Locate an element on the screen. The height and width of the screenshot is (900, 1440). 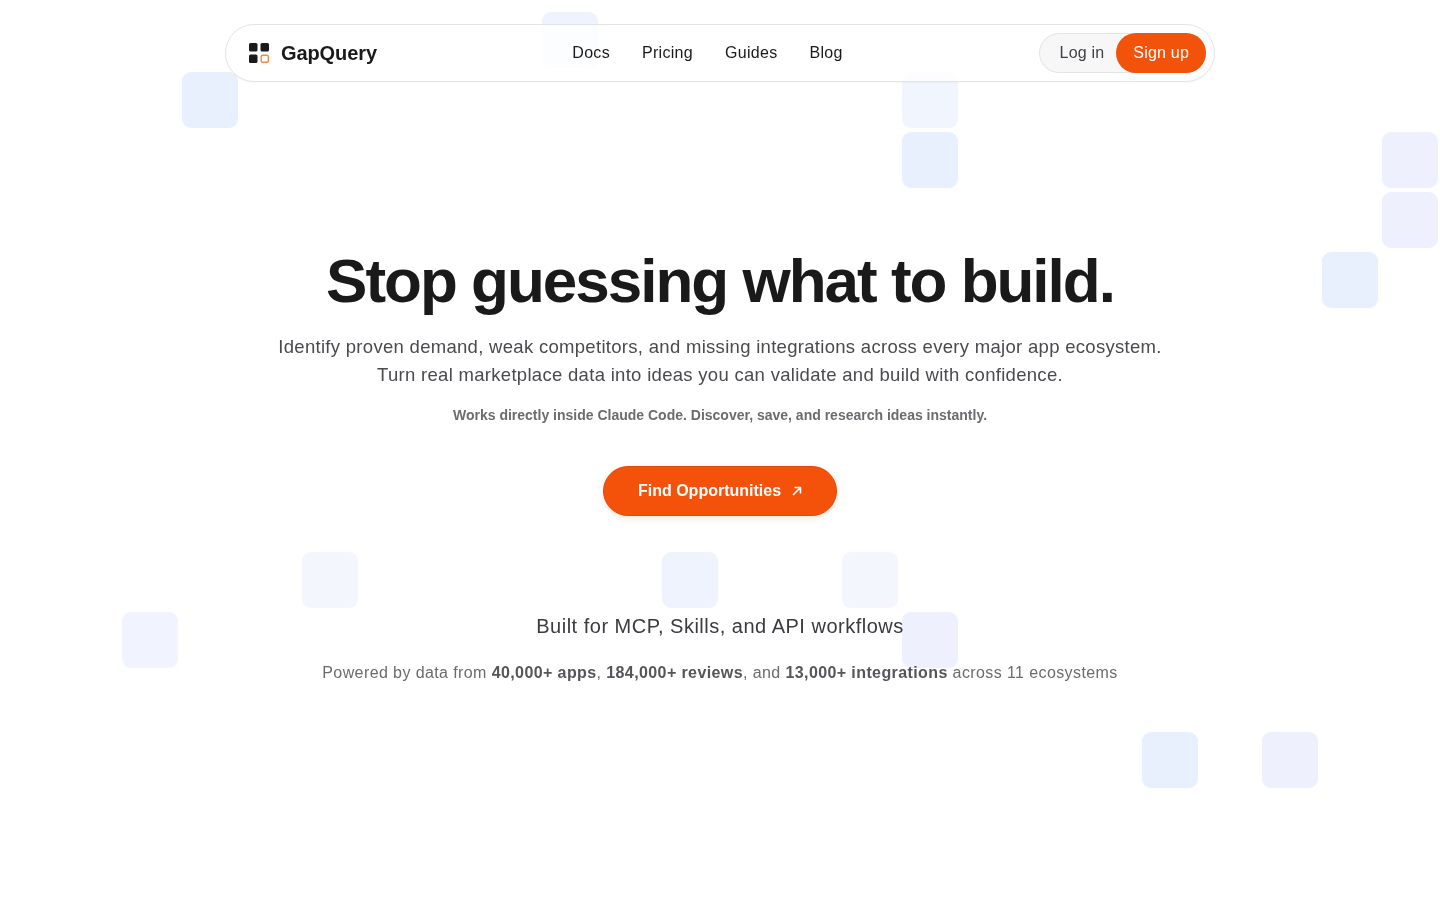
hero-headline: Stop guessing what to build. is located at coordinates (720, 281).